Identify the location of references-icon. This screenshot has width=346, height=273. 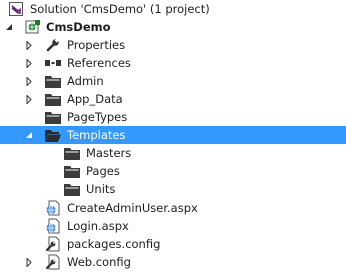
(53, 63).